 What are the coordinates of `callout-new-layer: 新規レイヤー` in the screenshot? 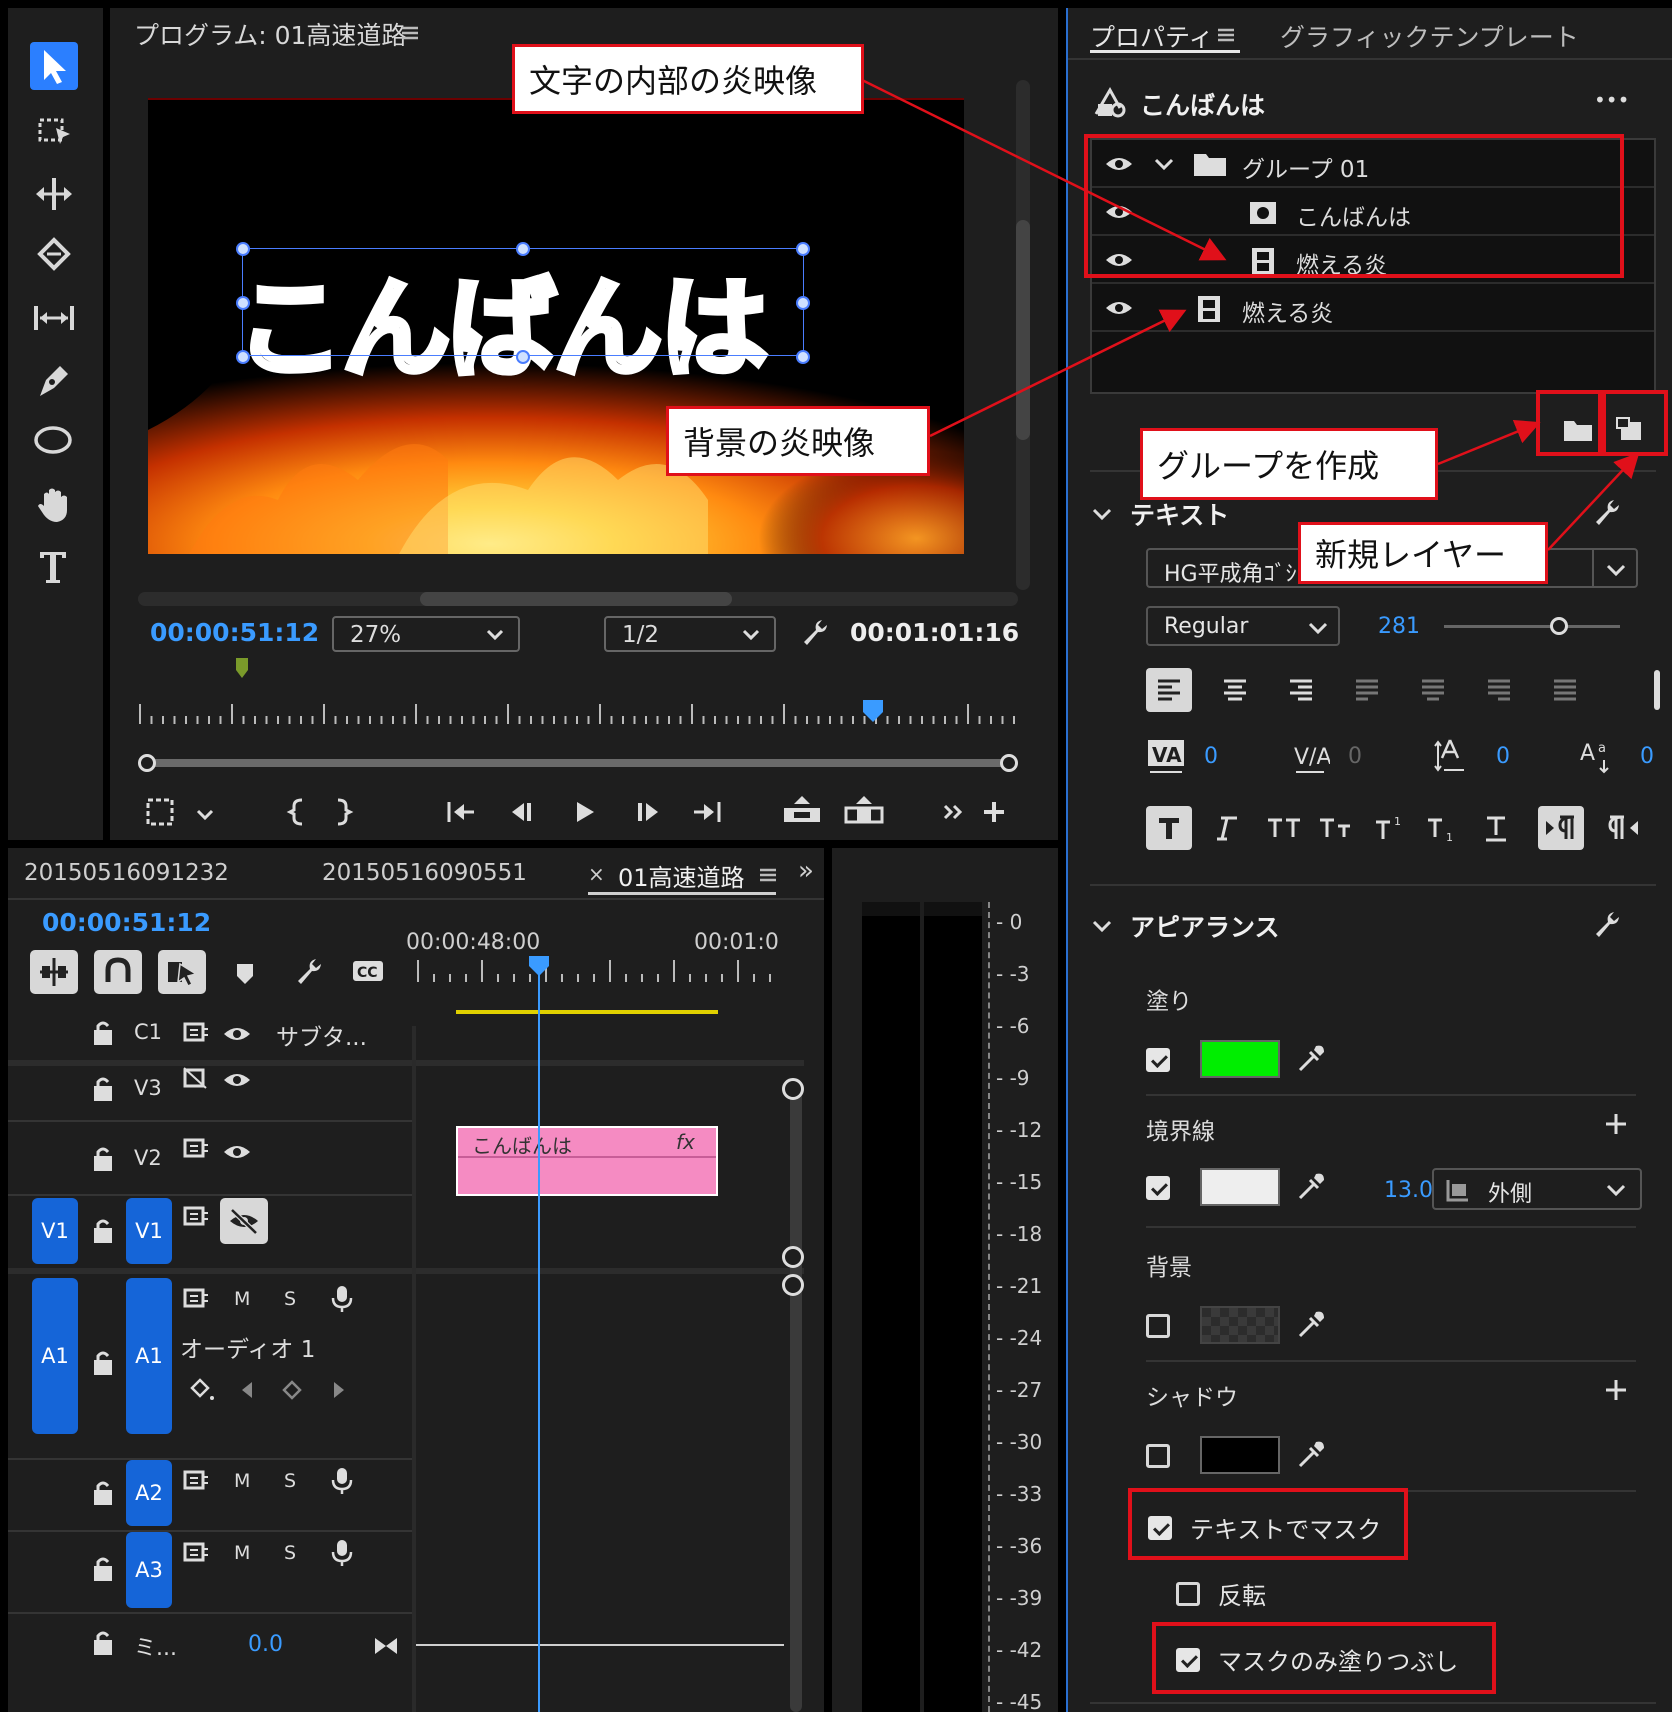 It's located at (1423, 553).